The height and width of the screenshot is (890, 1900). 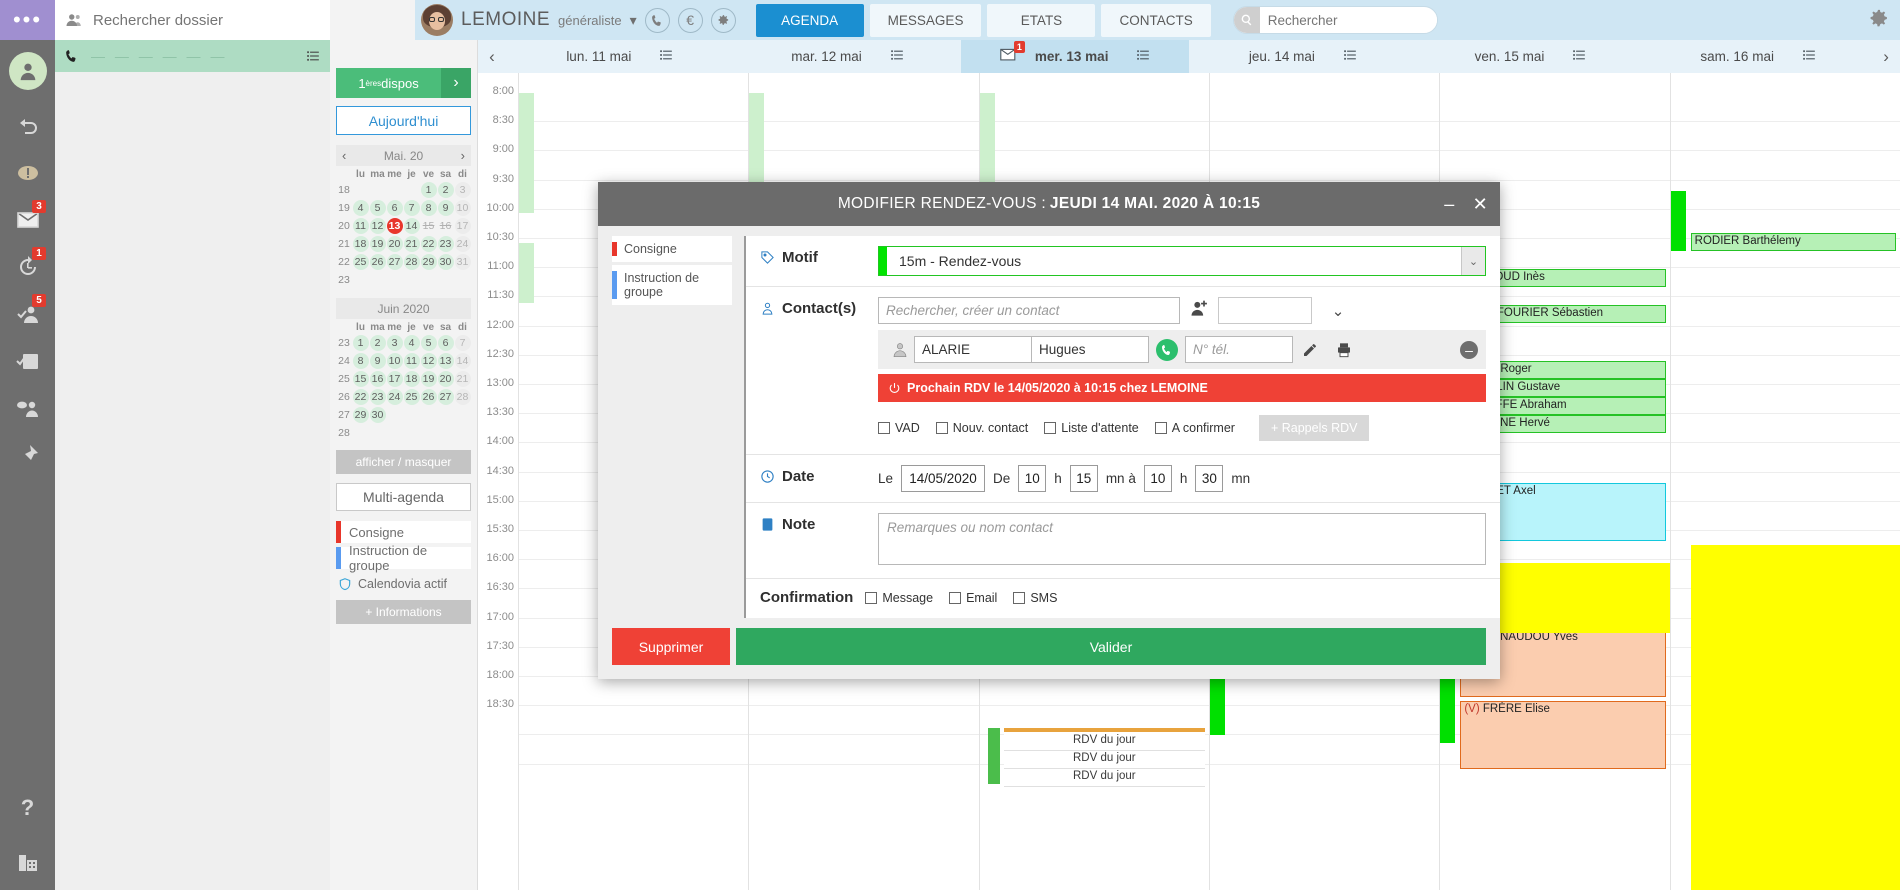 I want to click on contact-lastname-input, so click(x=973, y=349).